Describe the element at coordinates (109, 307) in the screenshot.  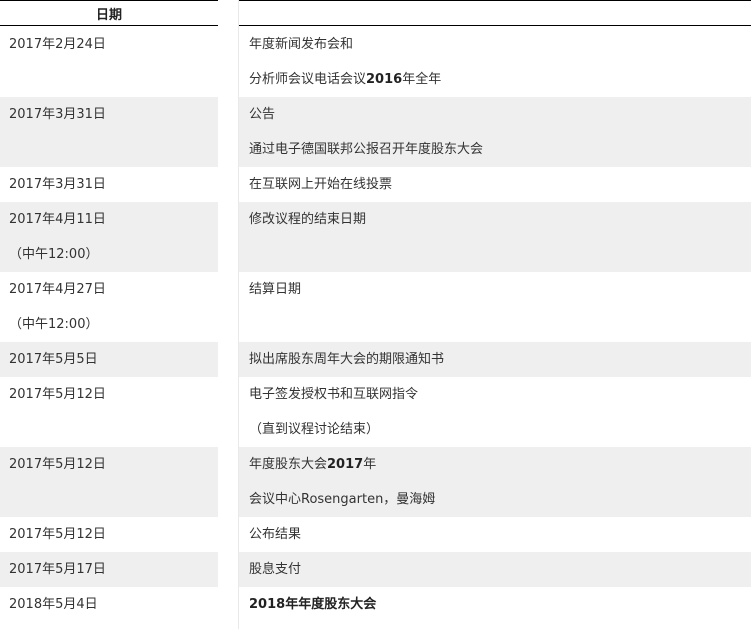
I see `date-cell: 2017年4月27日 （中午12:00）` at that location.